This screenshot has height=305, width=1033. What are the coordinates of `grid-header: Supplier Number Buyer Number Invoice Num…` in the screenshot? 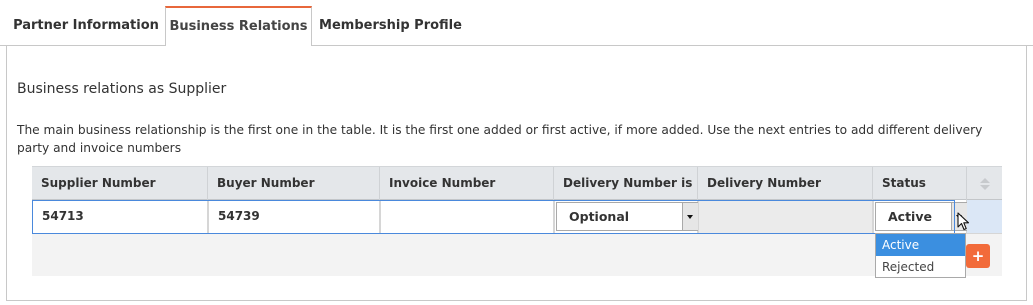 It's located at (517, 183).